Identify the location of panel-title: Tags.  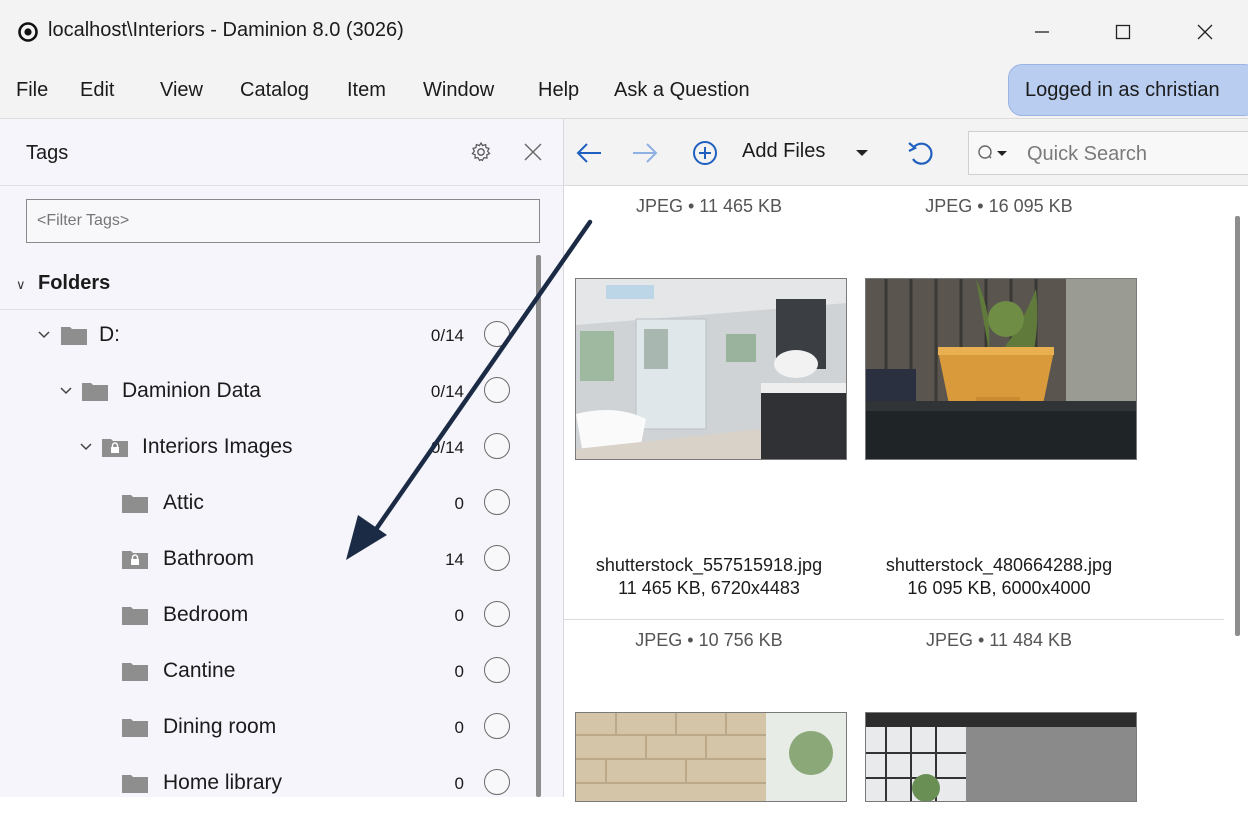
(47, 153).